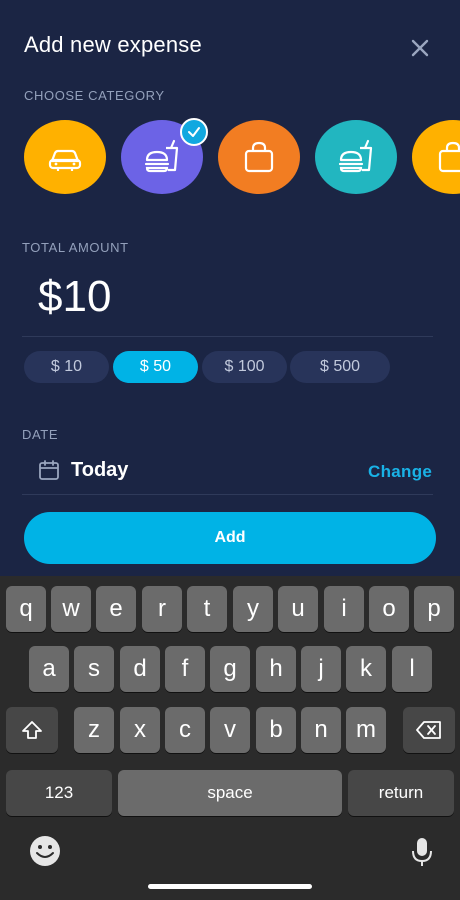  I want to click on key-l: l, so click(412, 669).